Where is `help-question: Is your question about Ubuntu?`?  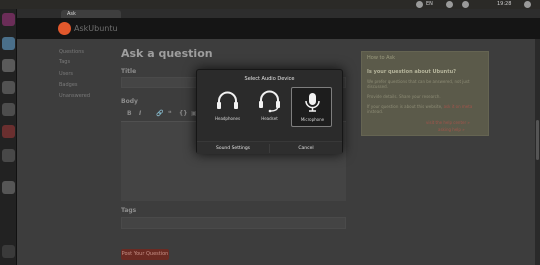
help-question: Is your question about Ubuntu? is located at coordinates (412, 72).